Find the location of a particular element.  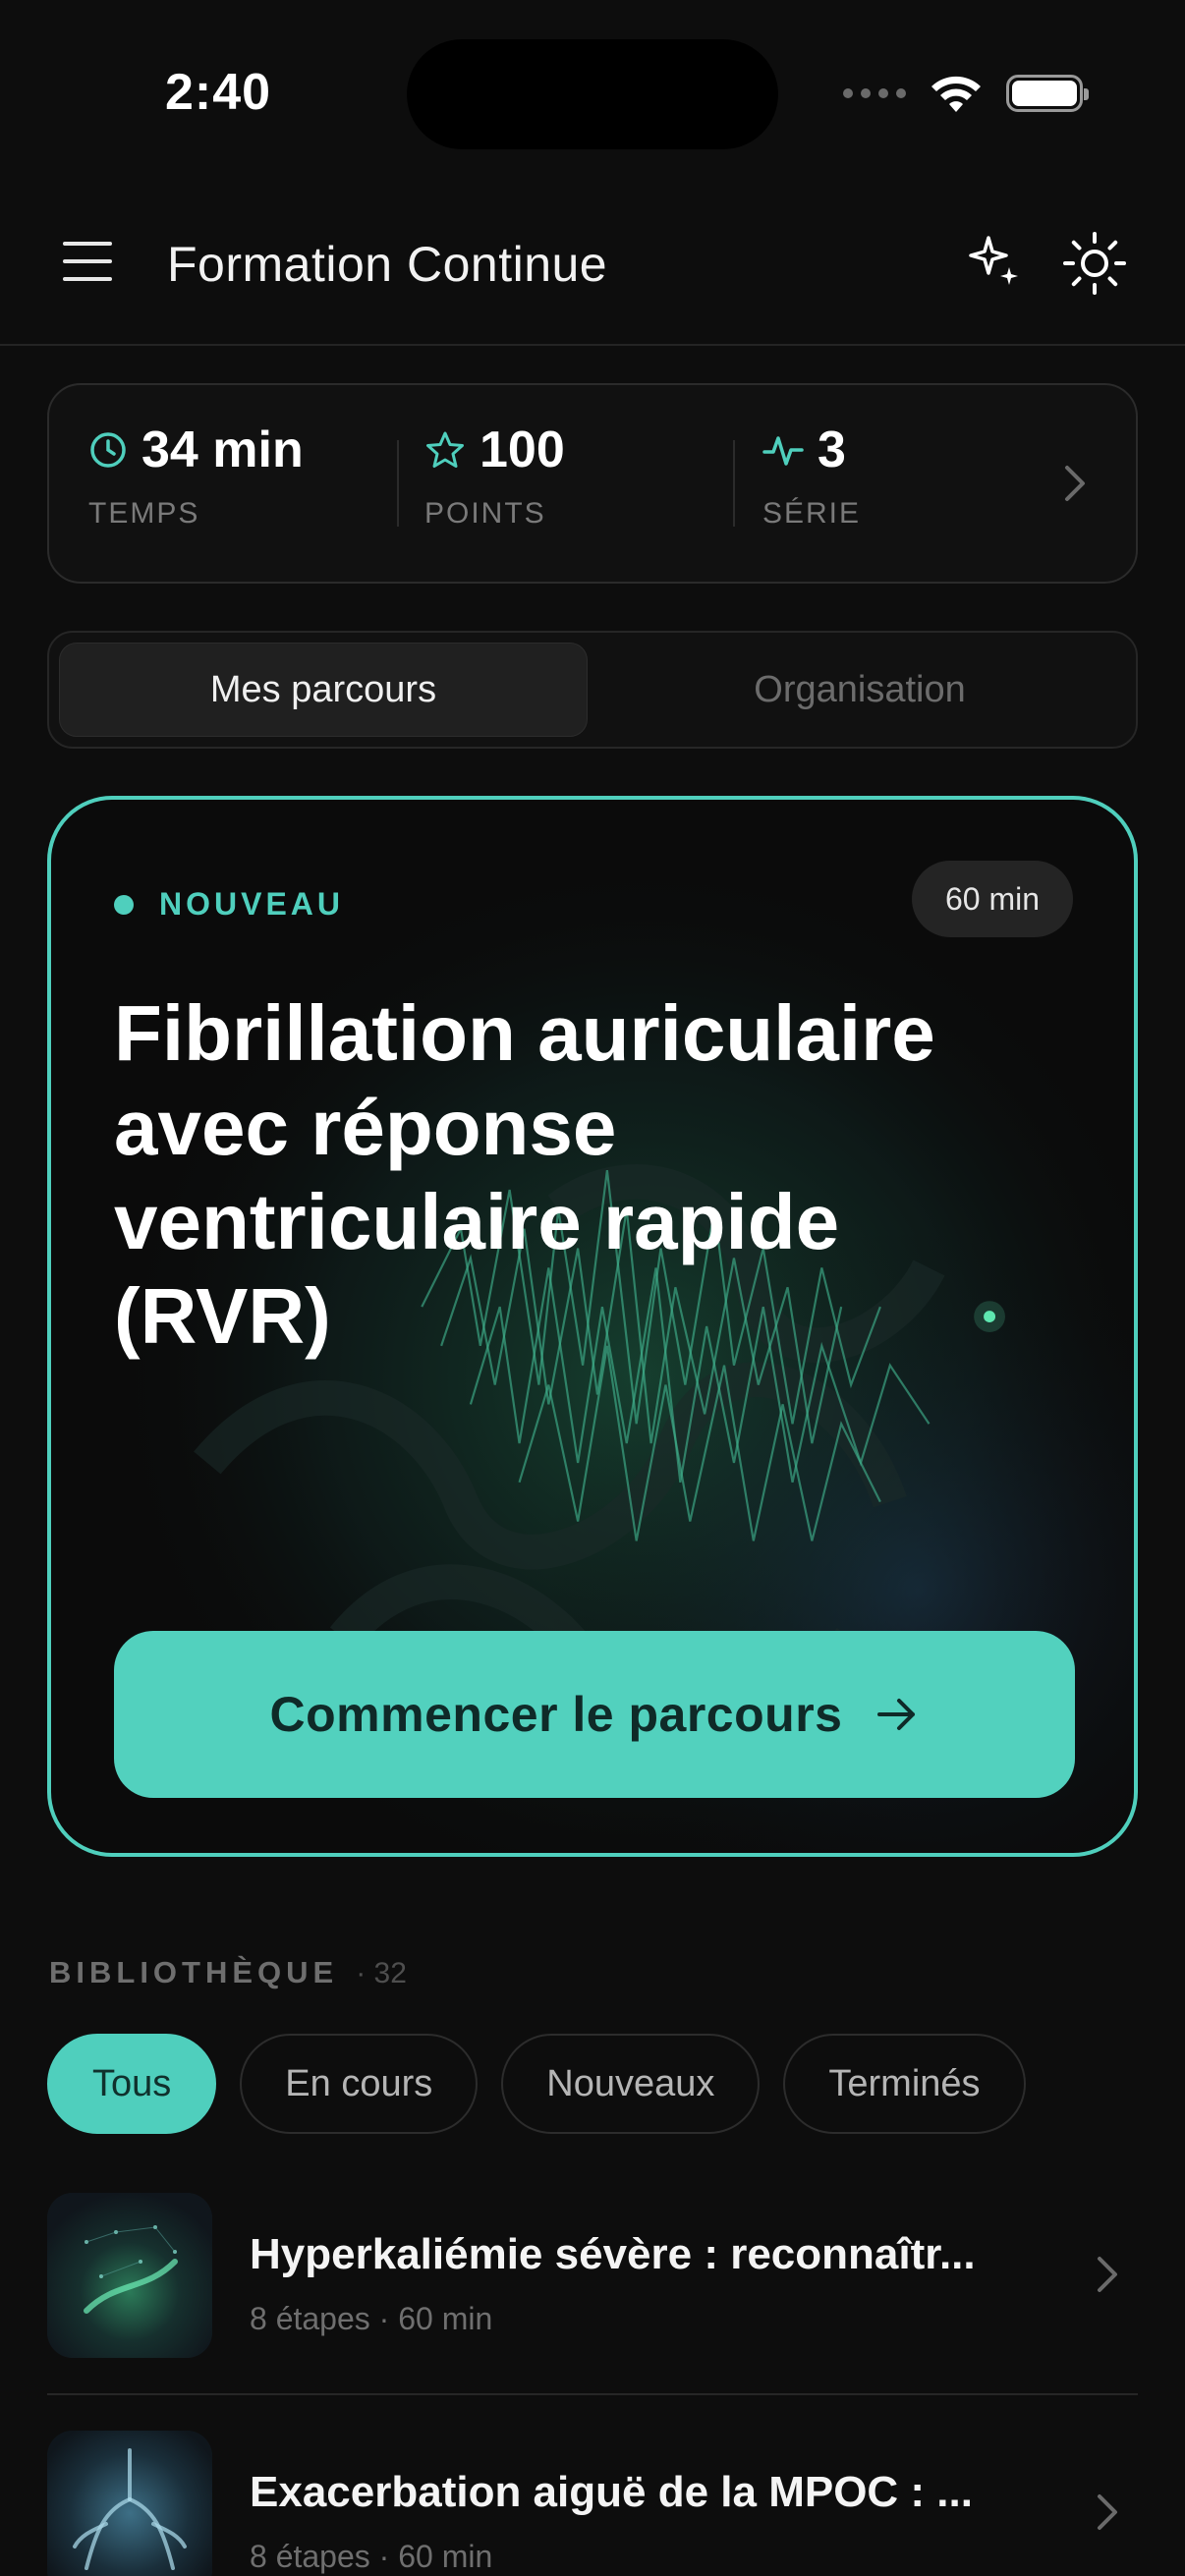

filter-chip-en-cours: En cours is located at coordinates (359, 2084).